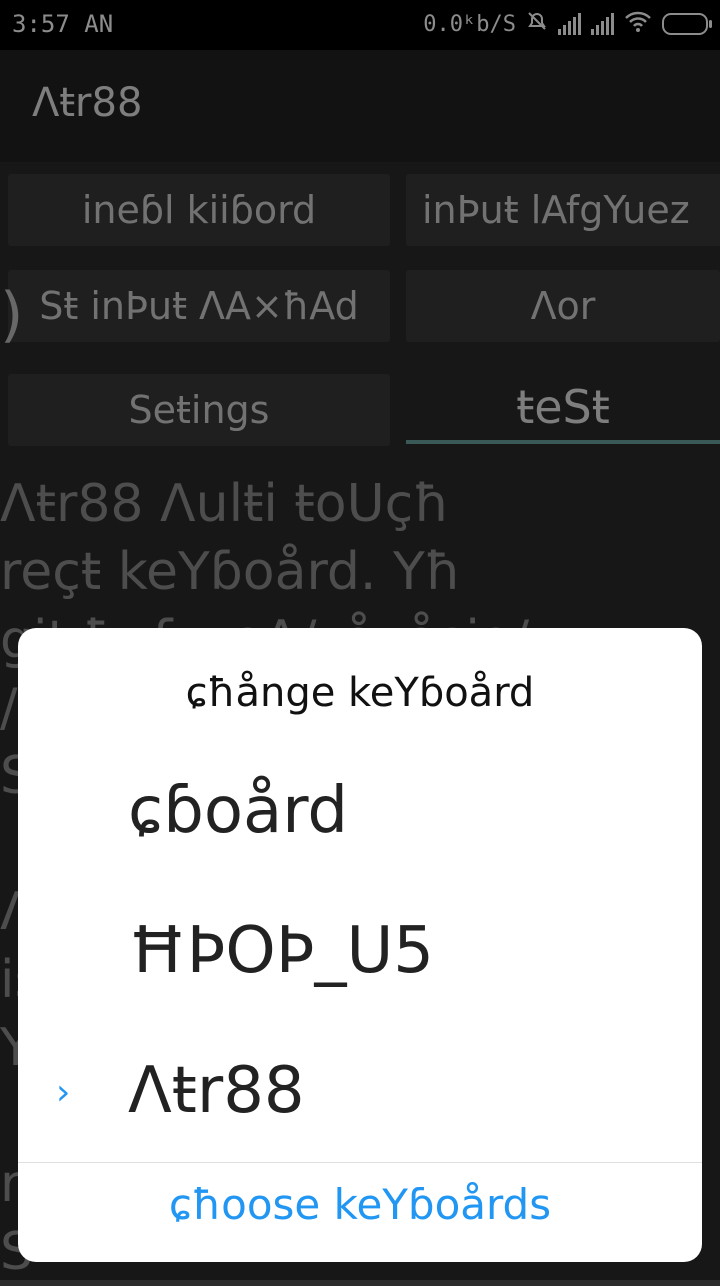 The image size is (720, 1286). What do you see at coordinates (281, 951) in the screenshot?
I see `keyboard-option-label: ĦÞOÞ_U5` at bounding box center [281, 951].